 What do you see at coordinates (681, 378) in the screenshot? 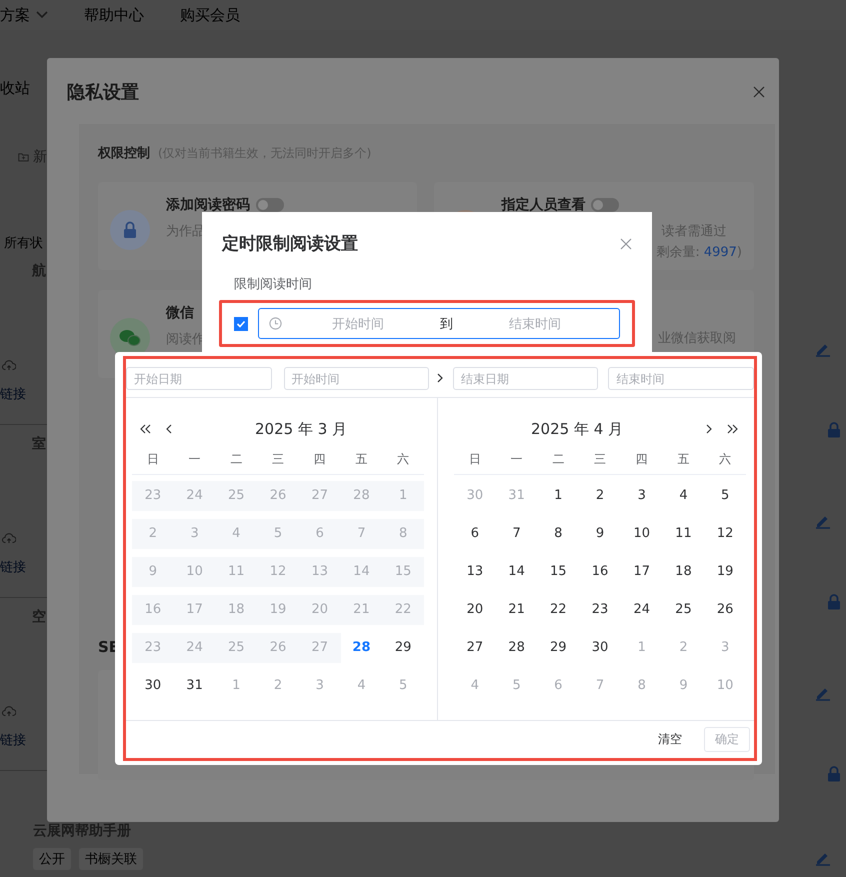
I see `end-time-input: 结束时间` at bounding box center [681, 378].